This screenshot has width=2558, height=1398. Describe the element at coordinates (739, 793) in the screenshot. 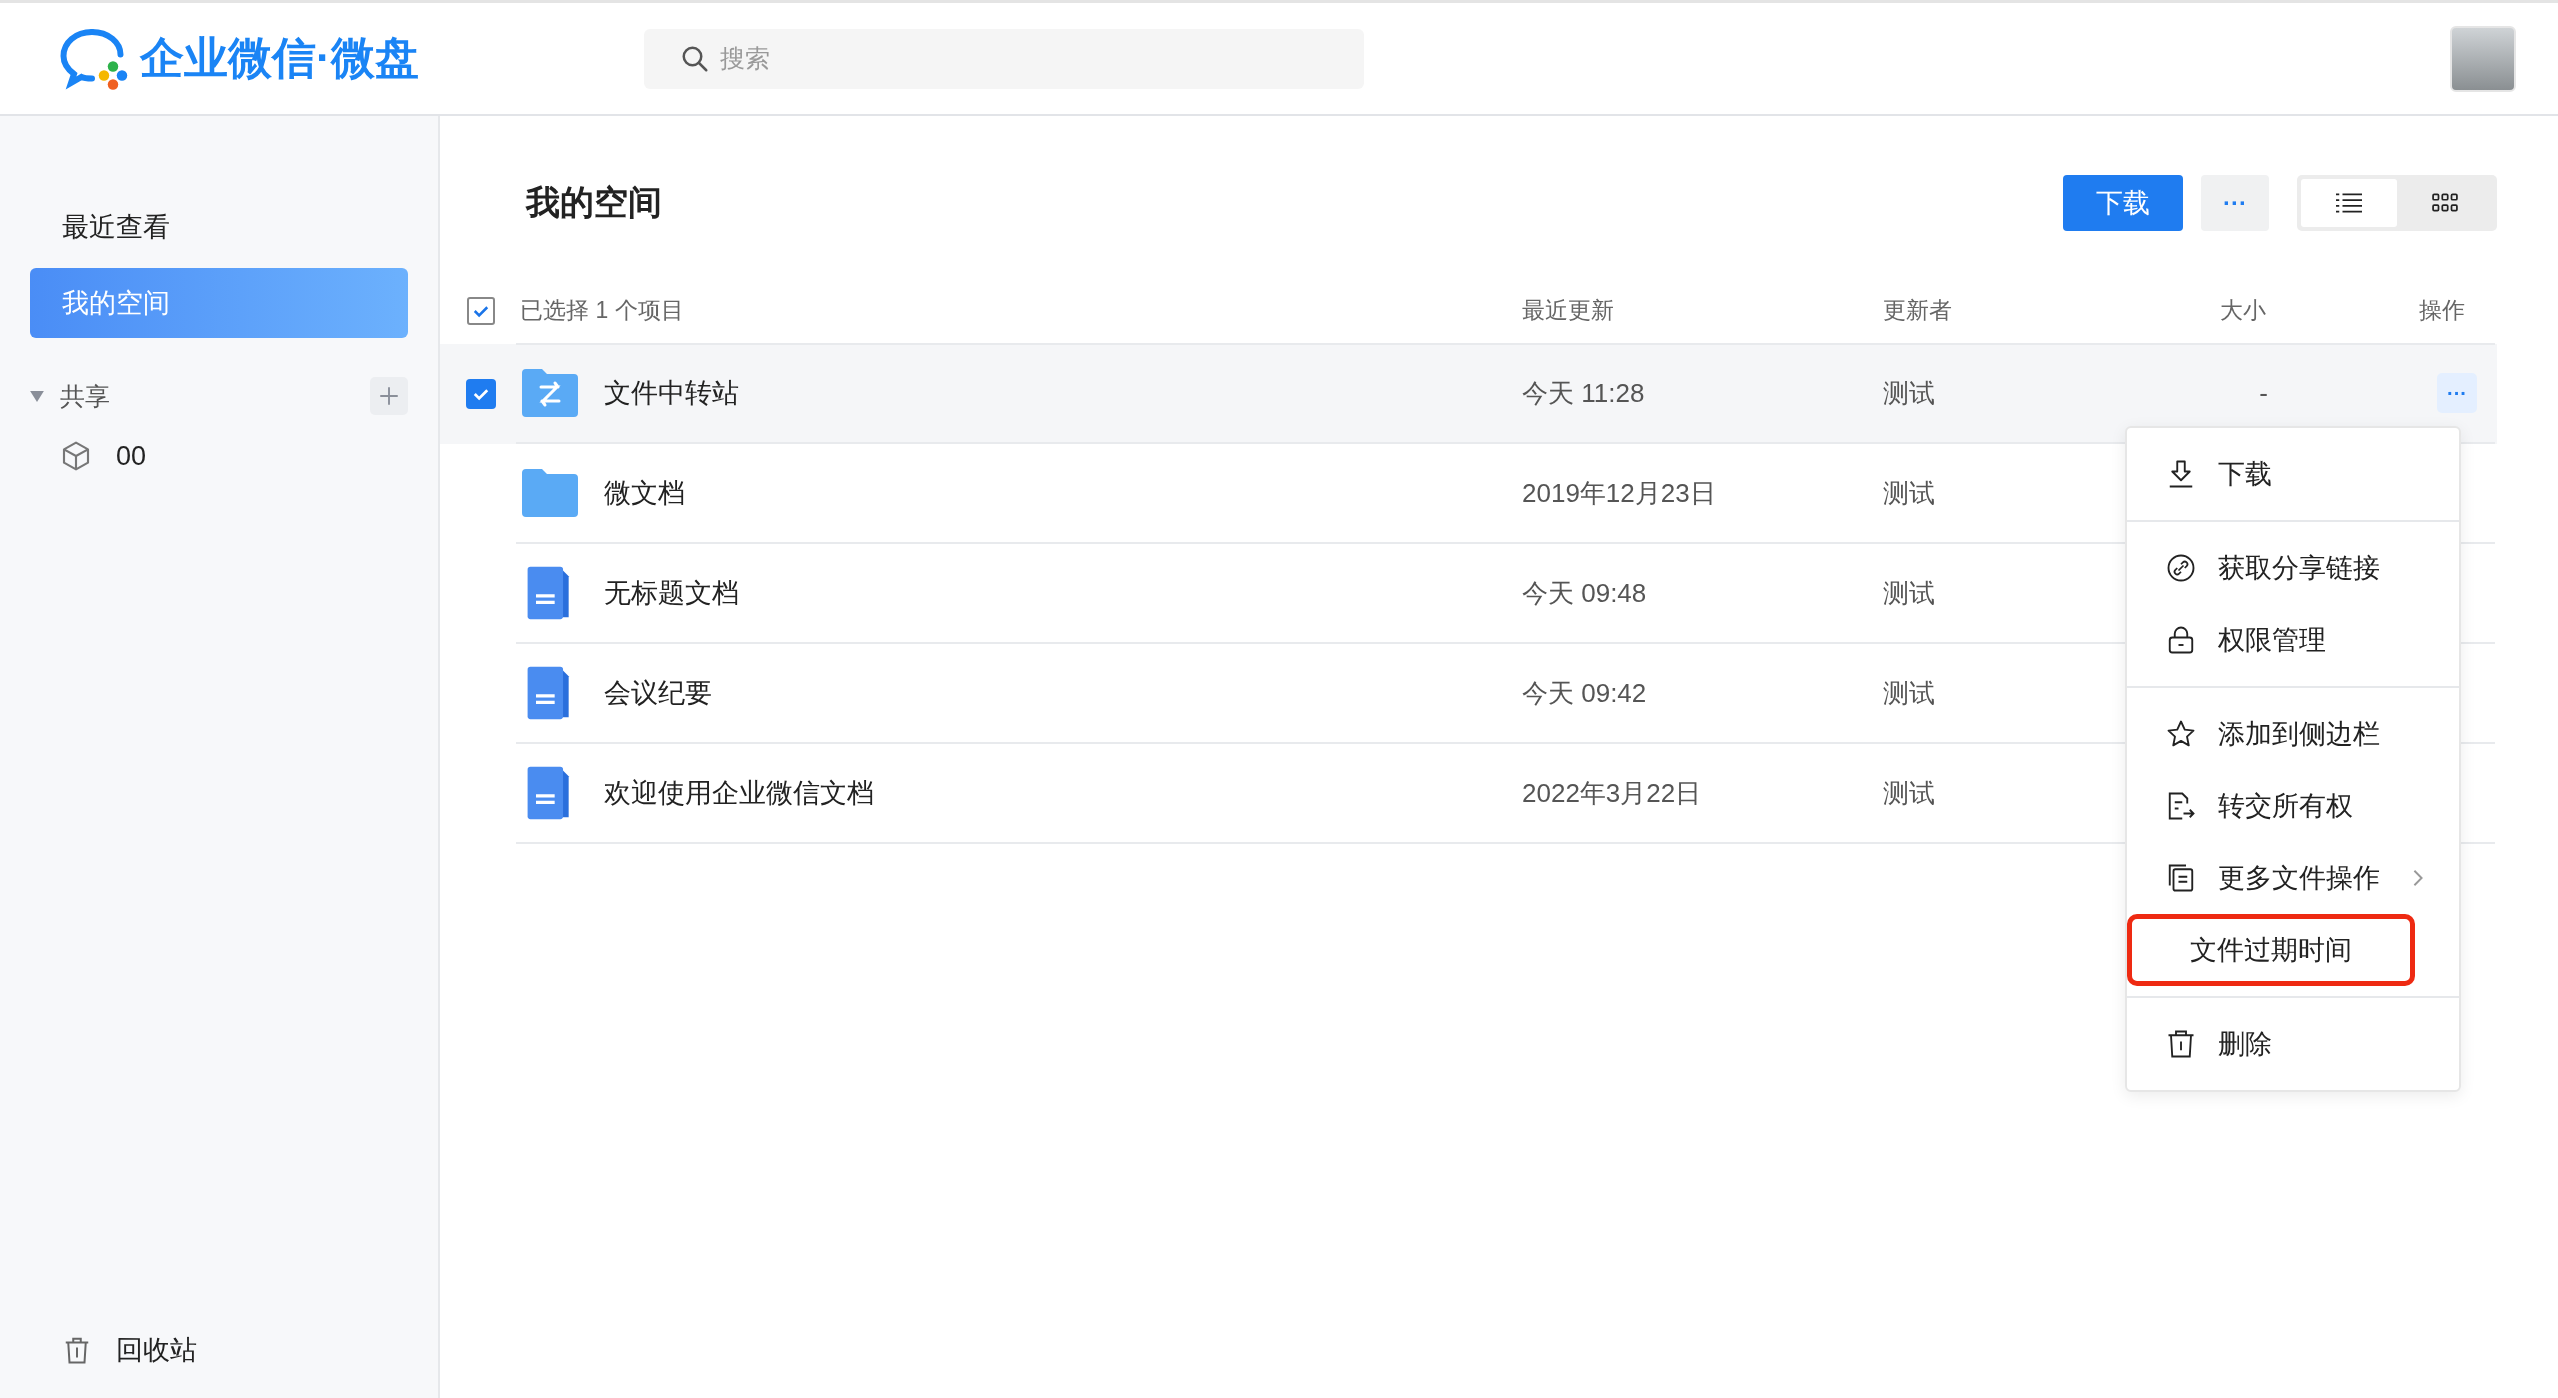

I see `file-name: 欢迎使用企业微信文档` at that location.